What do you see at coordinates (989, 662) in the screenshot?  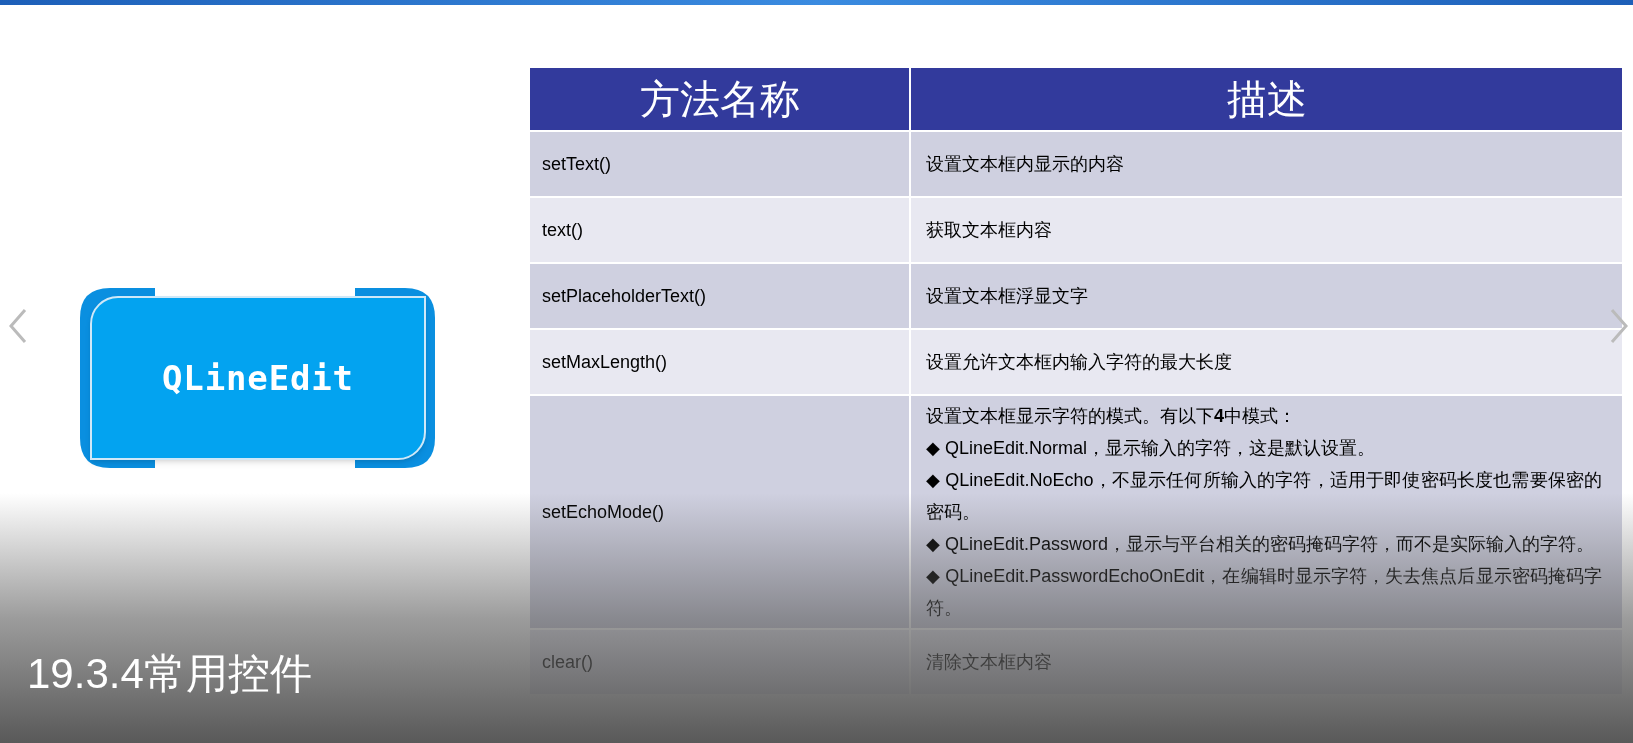 I see `description-text: 清除文本框内容` at bounding box center [989, 662].